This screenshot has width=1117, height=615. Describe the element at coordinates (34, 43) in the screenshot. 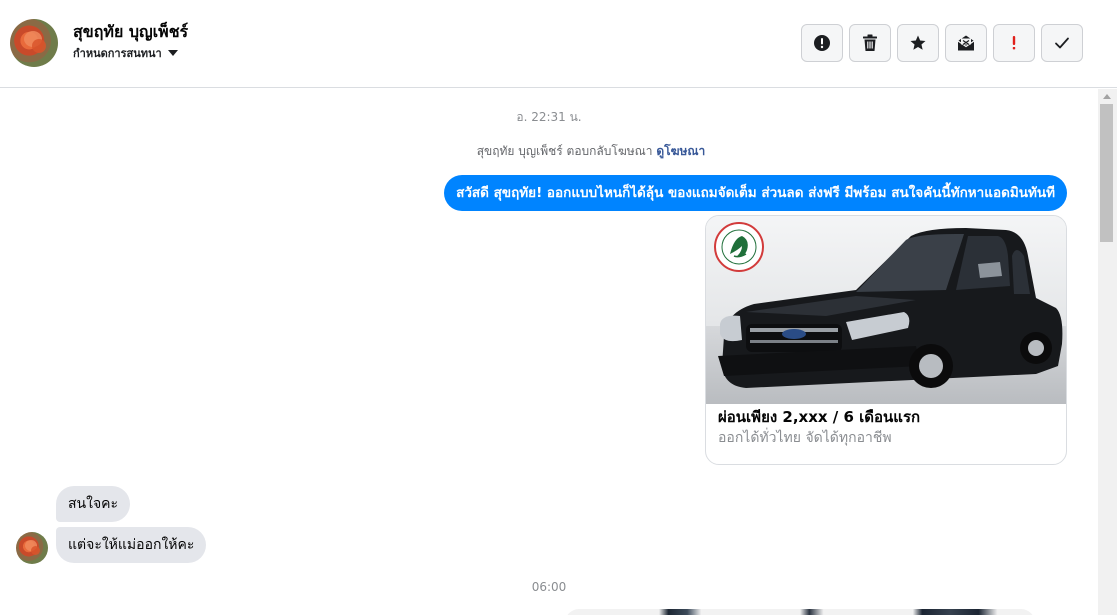

I see `contact-avatar` at that location.